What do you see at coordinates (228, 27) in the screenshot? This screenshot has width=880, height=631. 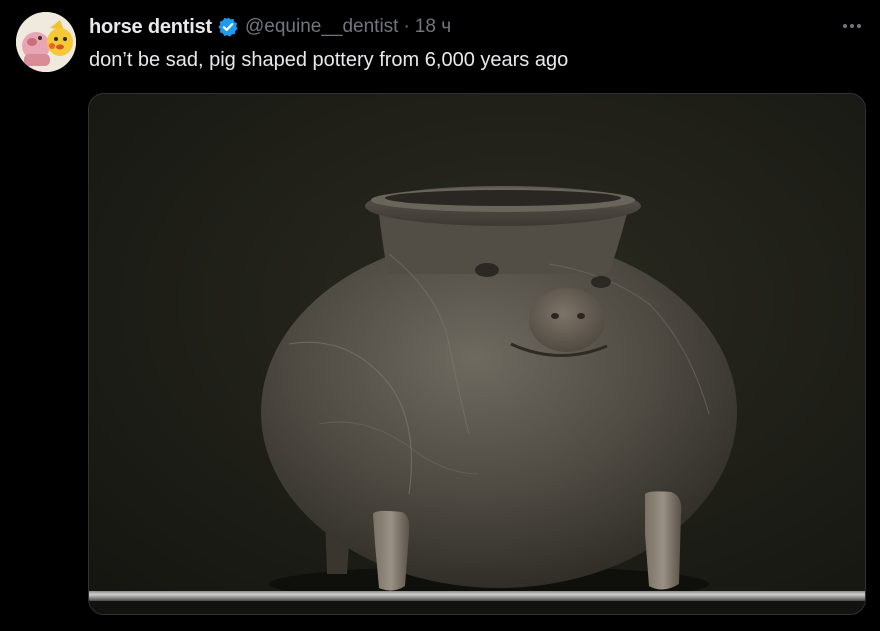 I see `verified-badge-icon` at bounding box center [228, 27].